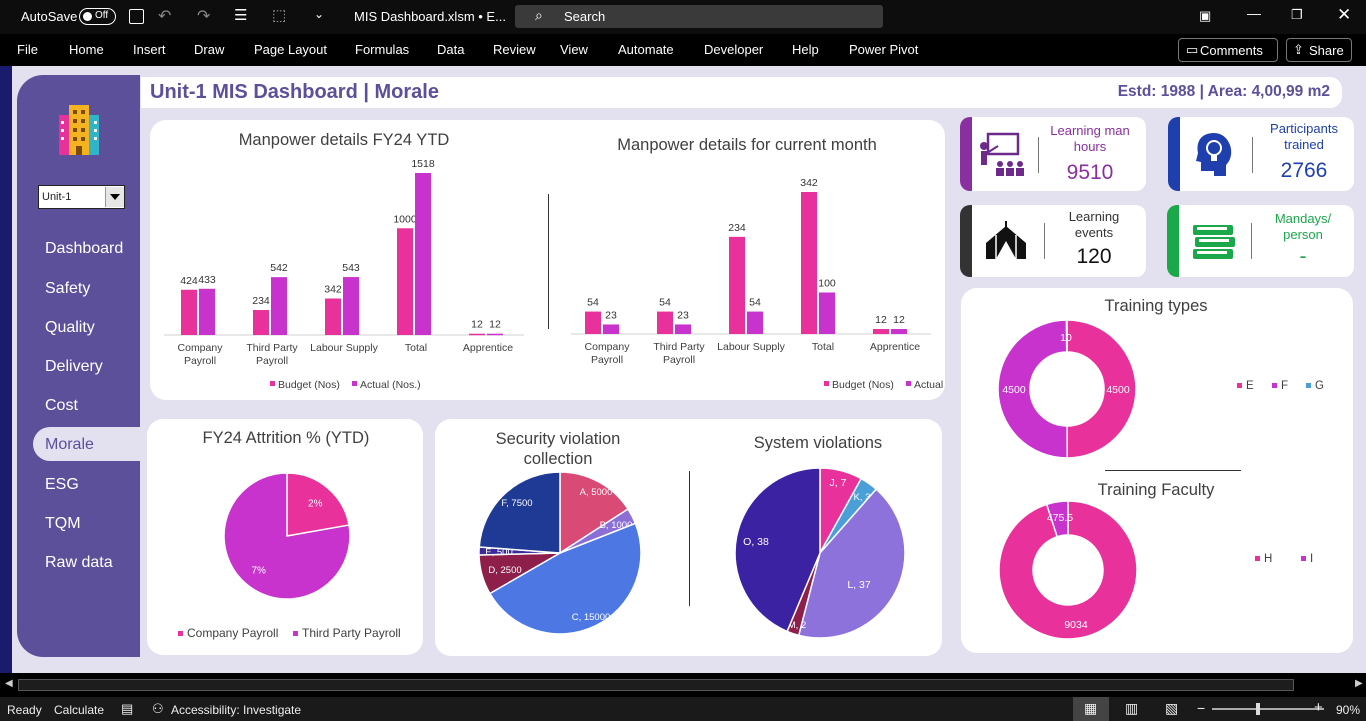 The width and height of the screenshot is (1366, 721). What do you see at coordinates (279, 268) in the screenshot?
I see `bar-data-label: 542` at bounding box center [279, 268].